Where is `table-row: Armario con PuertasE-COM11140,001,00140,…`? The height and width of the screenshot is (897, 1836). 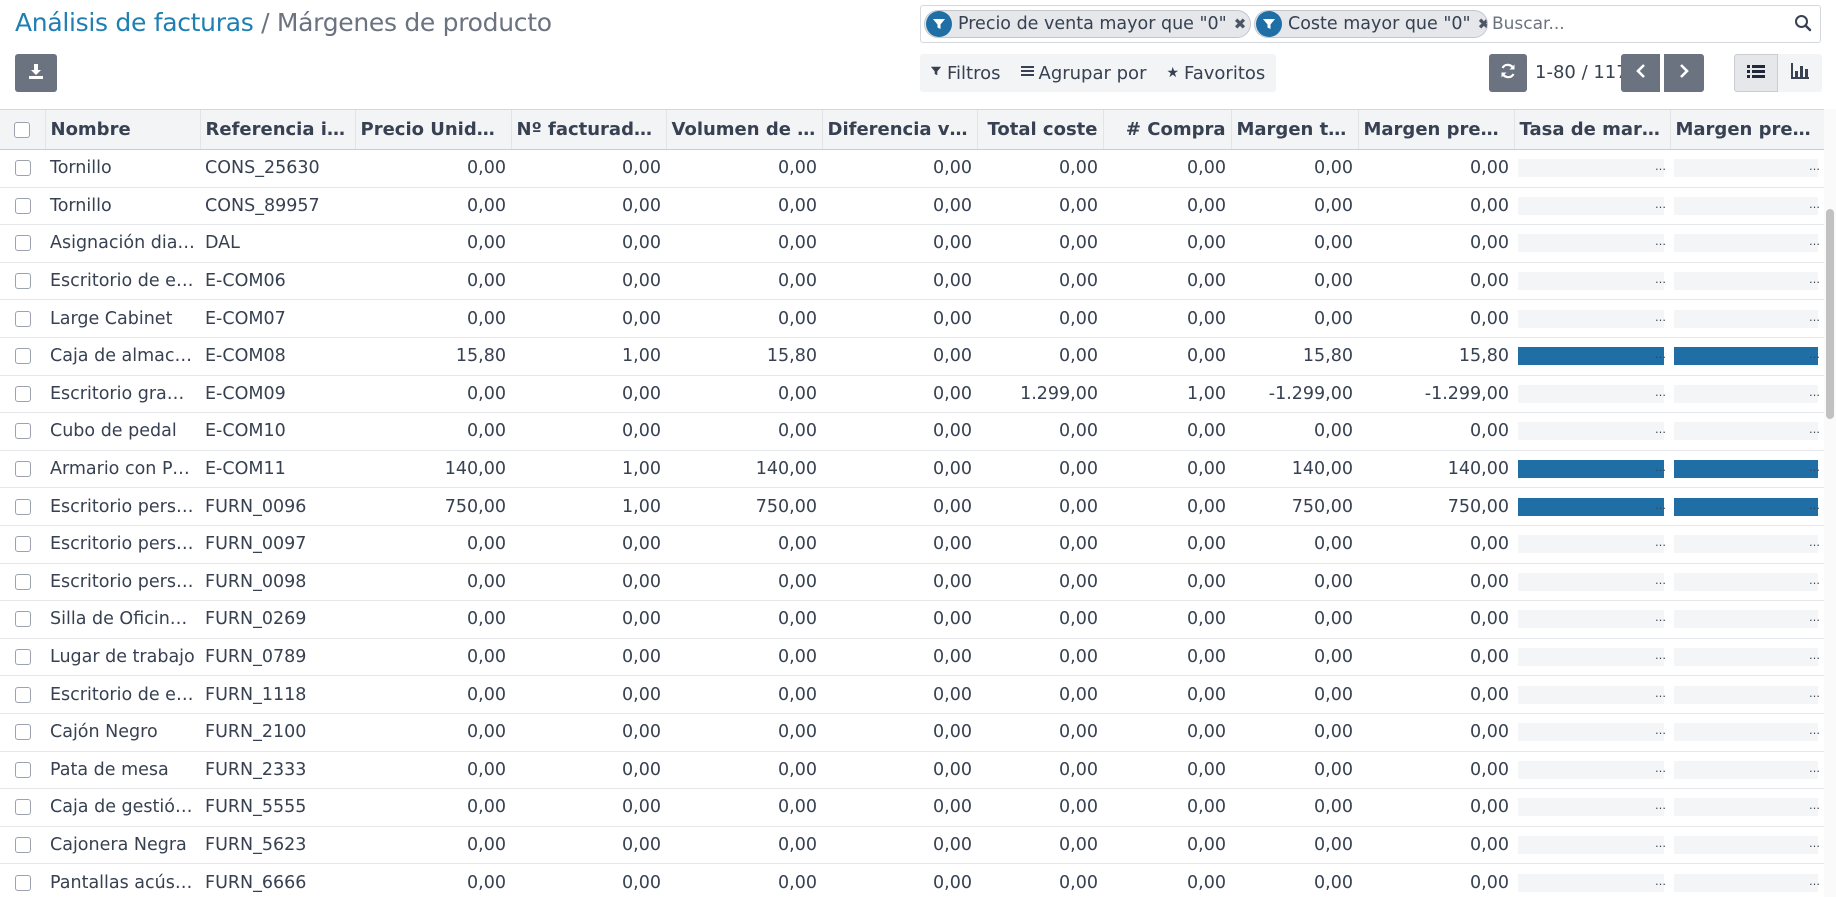
table-row: Armario con PuertasE-COM11140,001,00140,… is located at coordinates (912, 468).